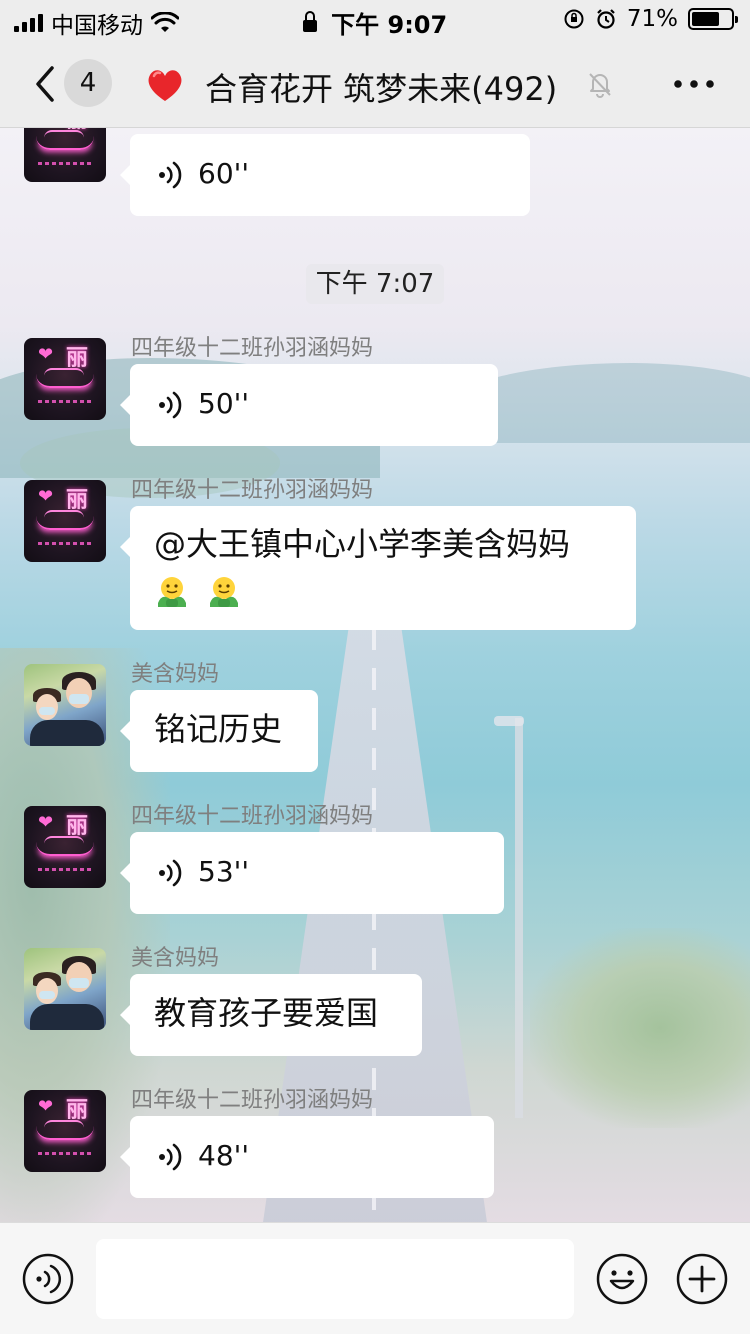 This screenshot has height=1334, width=750. What do you see at coordinates (389, 25) in the screenshot?
I see `status-time: 下午 9:07` at bounding box center [389, 25].